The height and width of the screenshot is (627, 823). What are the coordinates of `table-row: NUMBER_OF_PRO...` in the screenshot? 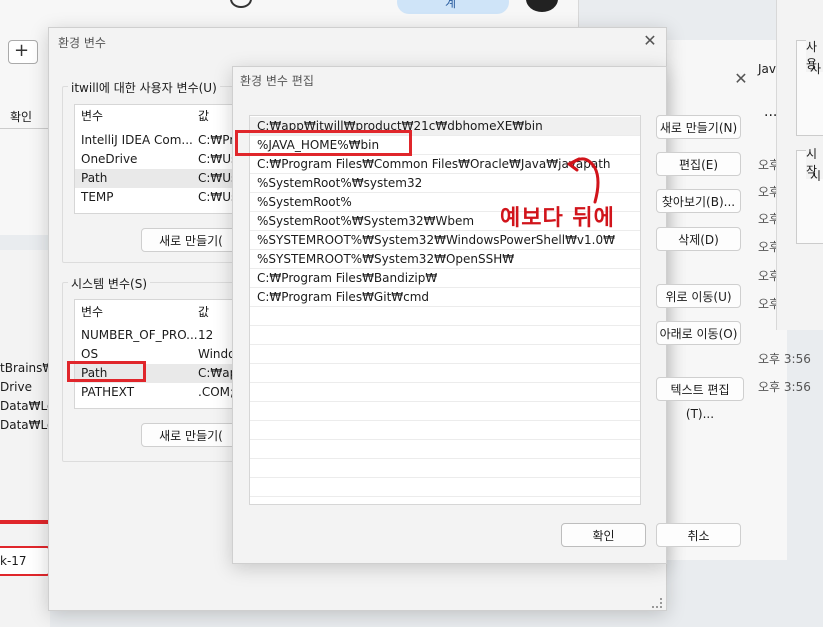 It's located at (139, 335).